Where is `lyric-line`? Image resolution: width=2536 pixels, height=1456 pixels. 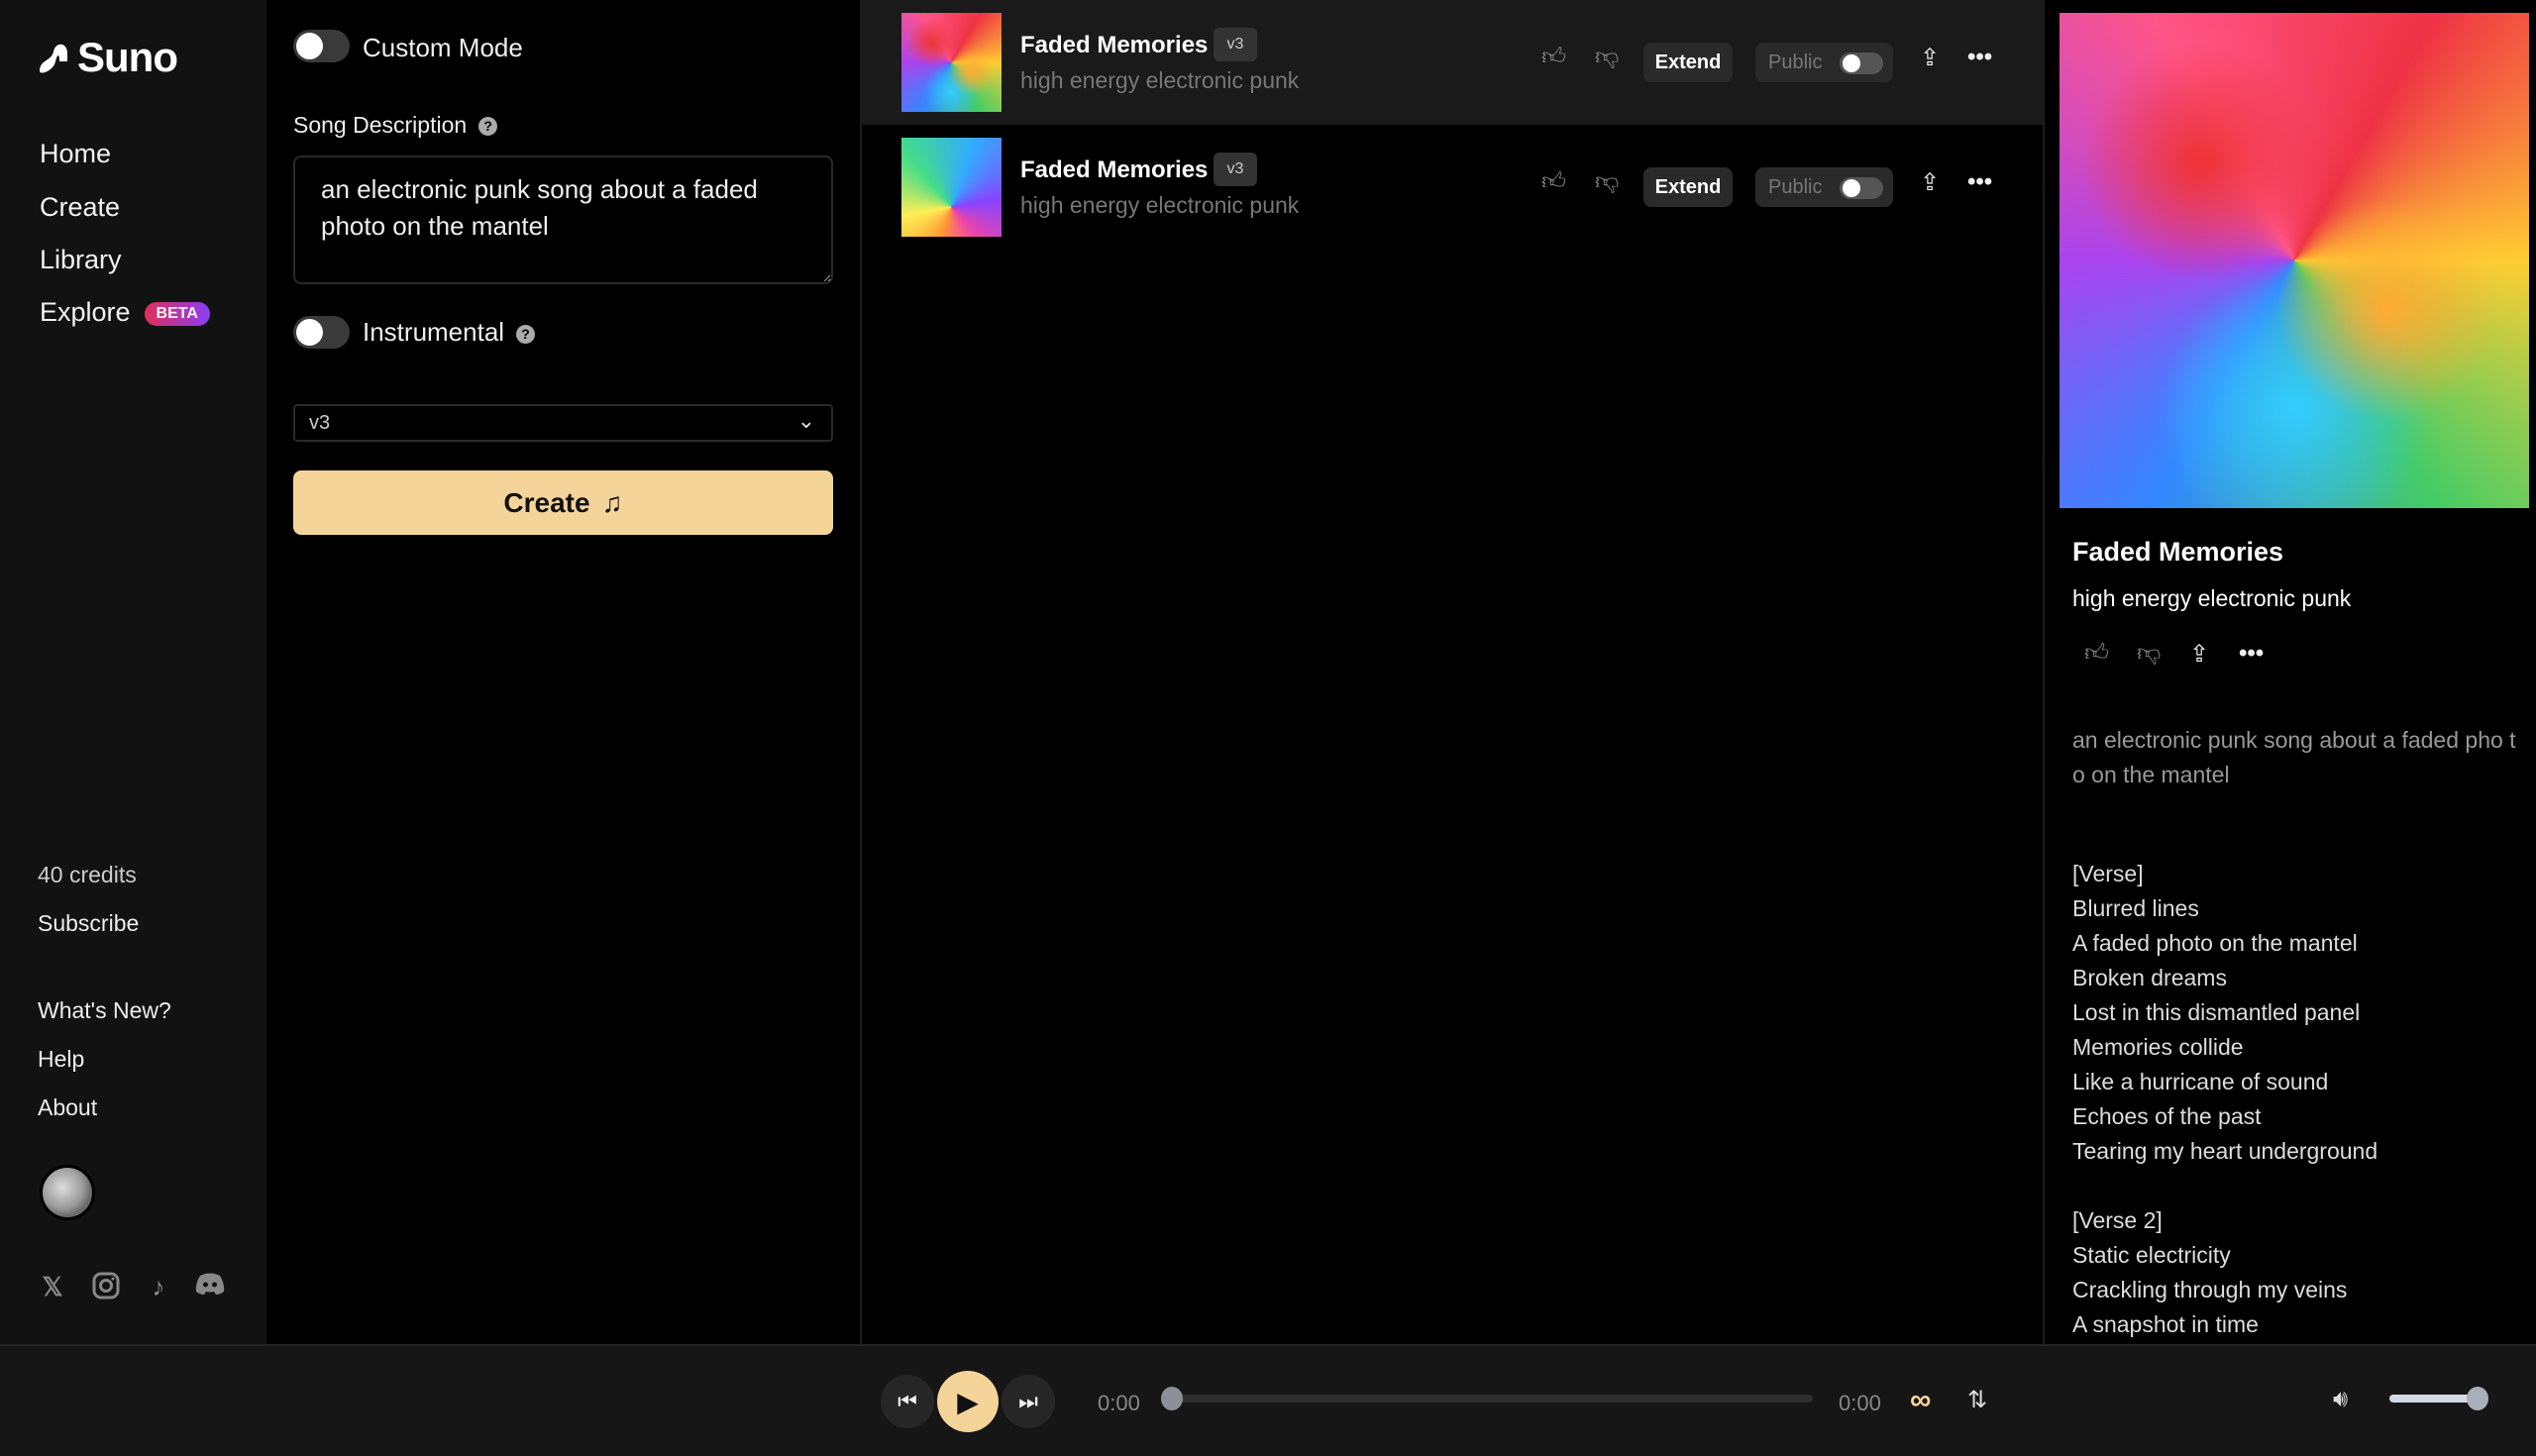 lyric-line is located at coordinates (2225, 1186).